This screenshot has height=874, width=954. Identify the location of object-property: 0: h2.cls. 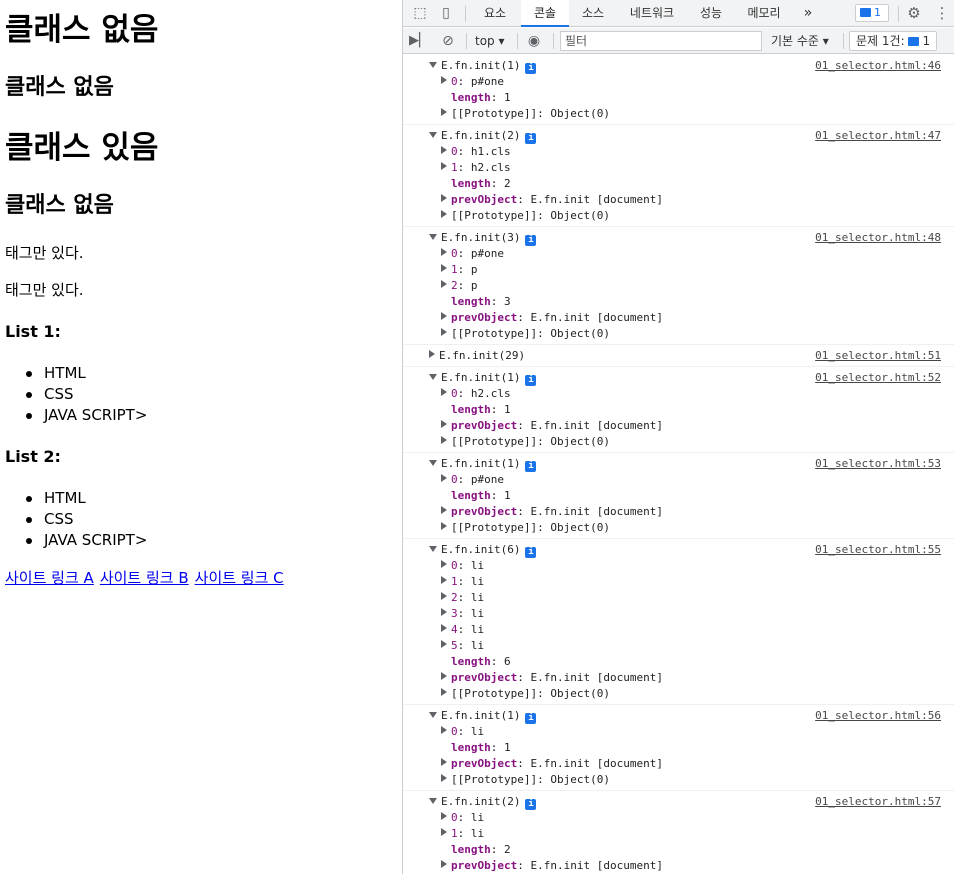
(678, 394).